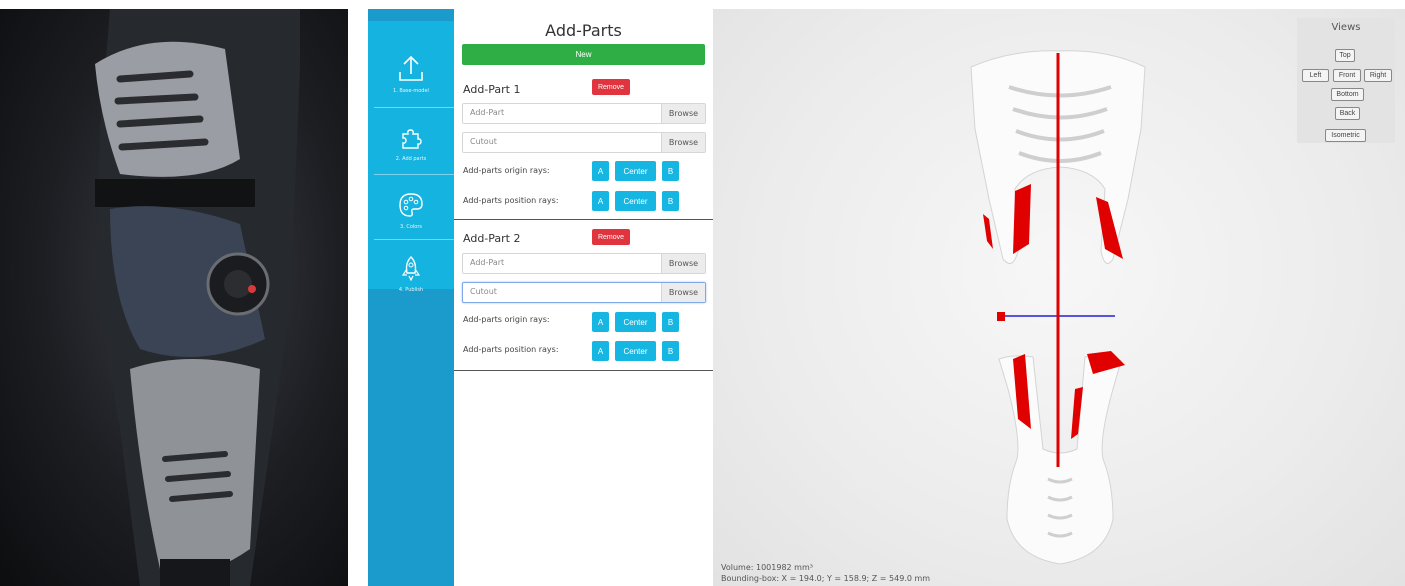 The width and height of the screenshot is (1405, 586). Describe the element at coordinates (1347, 75) in the screenshot. I see `view-front-button: Front` at that location.